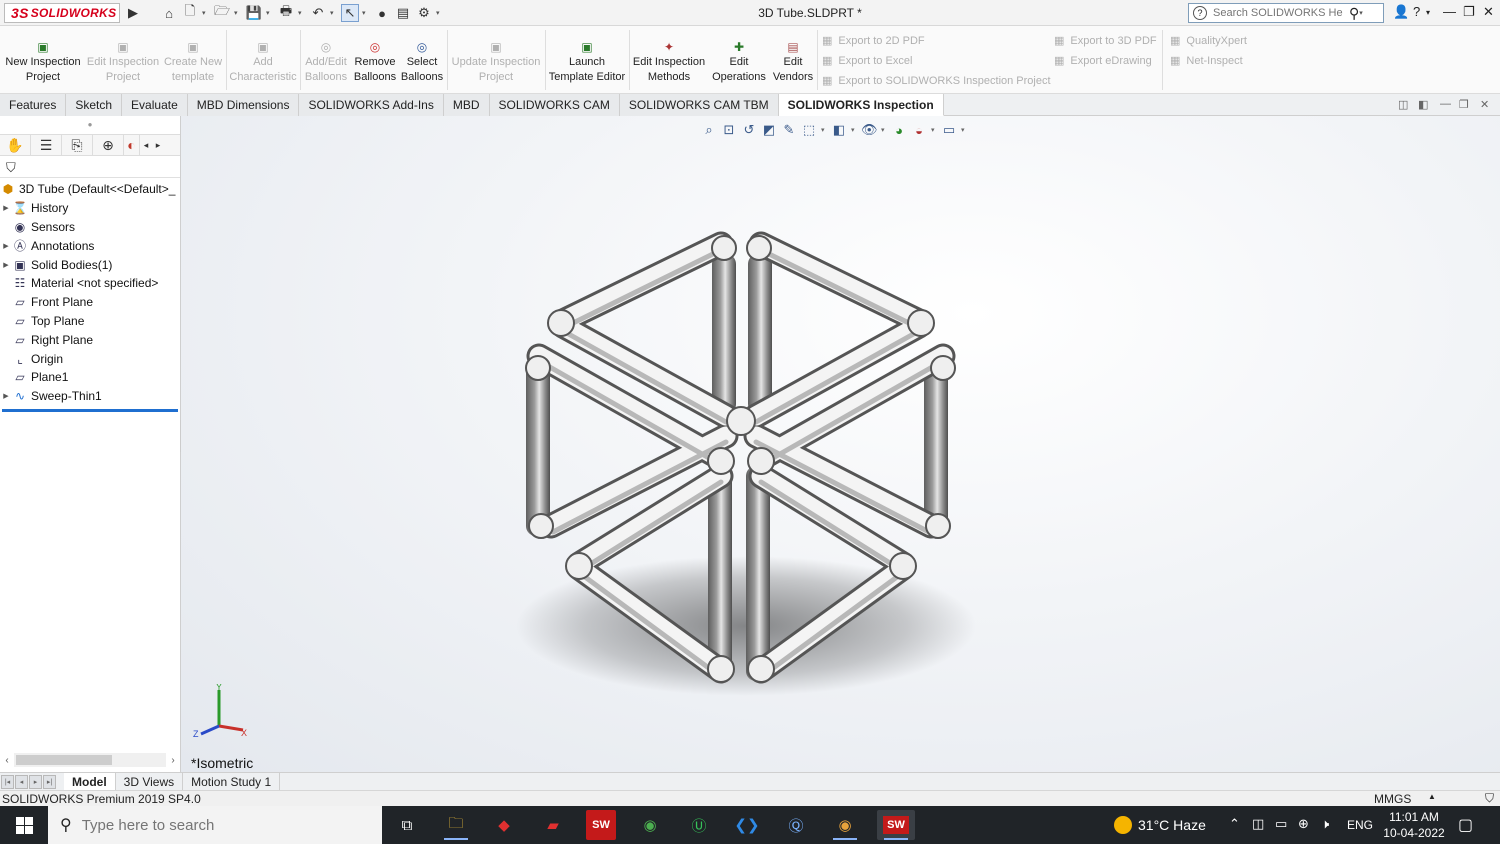  Describe the element at coordinates (90, 339) in the screenshot. I see `tree-item-right-plane: ▱ Right Plane` at that location.